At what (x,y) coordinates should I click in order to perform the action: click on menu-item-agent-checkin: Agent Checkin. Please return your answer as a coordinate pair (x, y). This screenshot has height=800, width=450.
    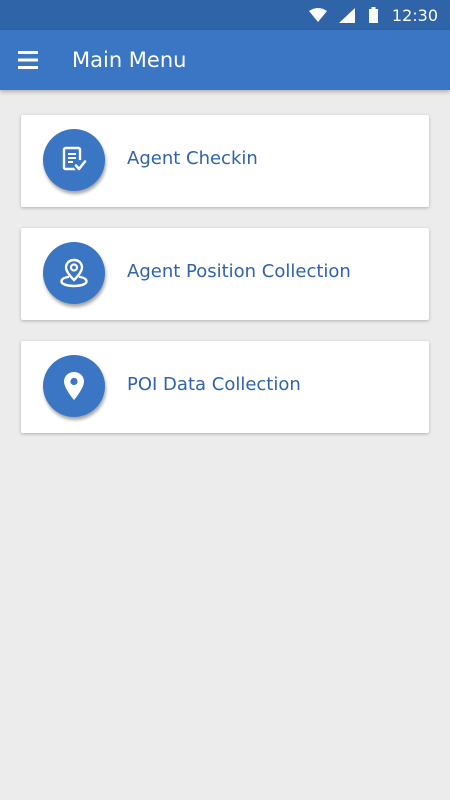
    Looking at the image, I should click on (225, 161).